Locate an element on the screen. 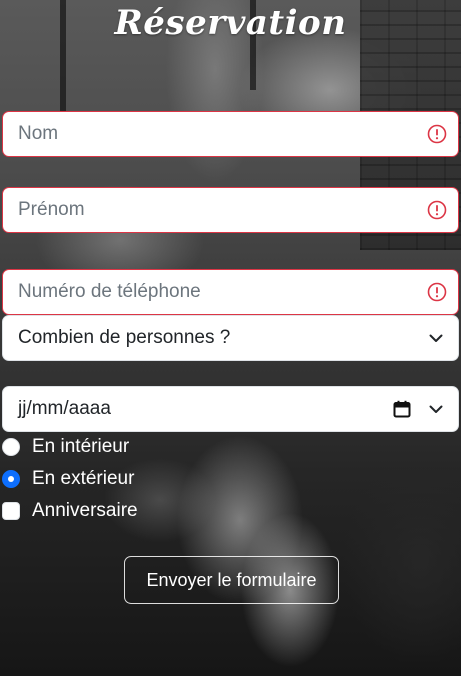 The image size is (461, 676). prenom-field-wrapper is located at coordinates (230, 210).